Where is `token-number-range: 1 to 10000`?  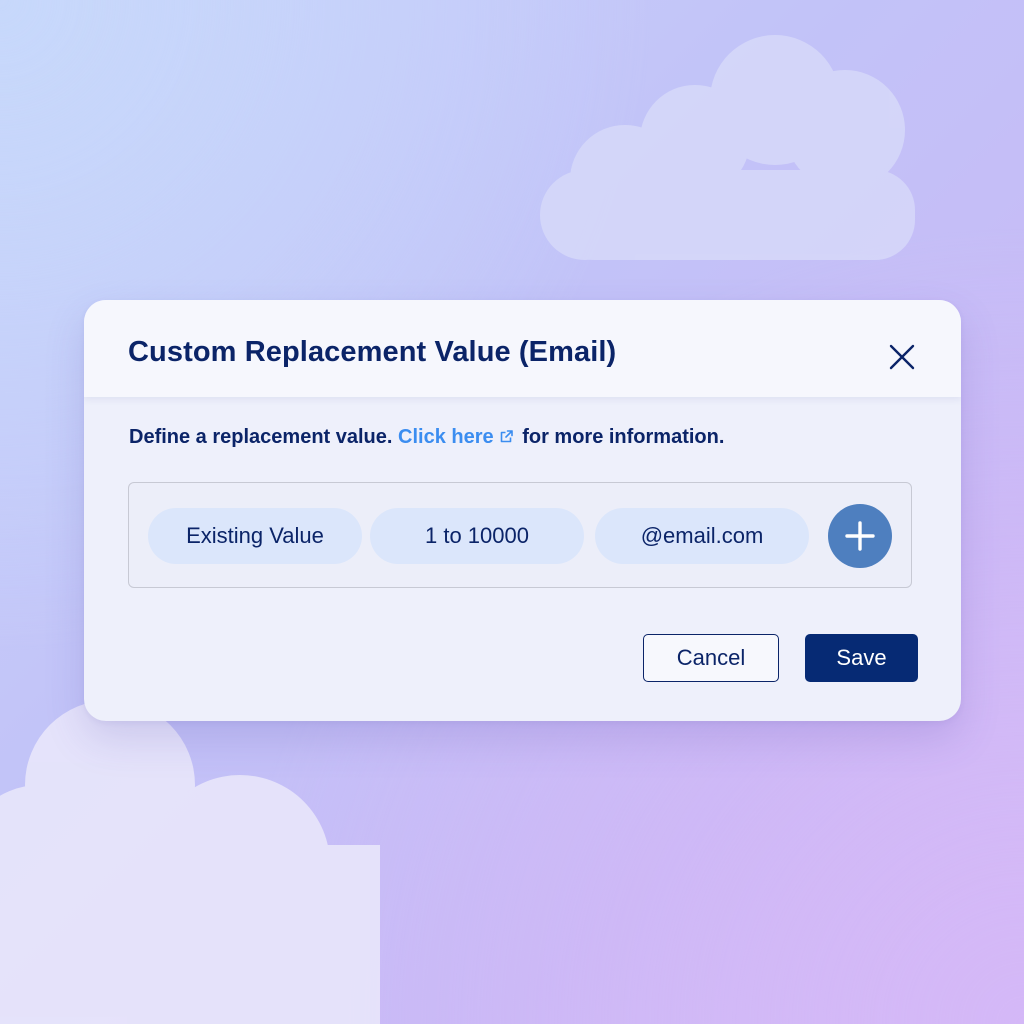 token-number-range: 1 to 10000 is located at coordinates (477, 536).